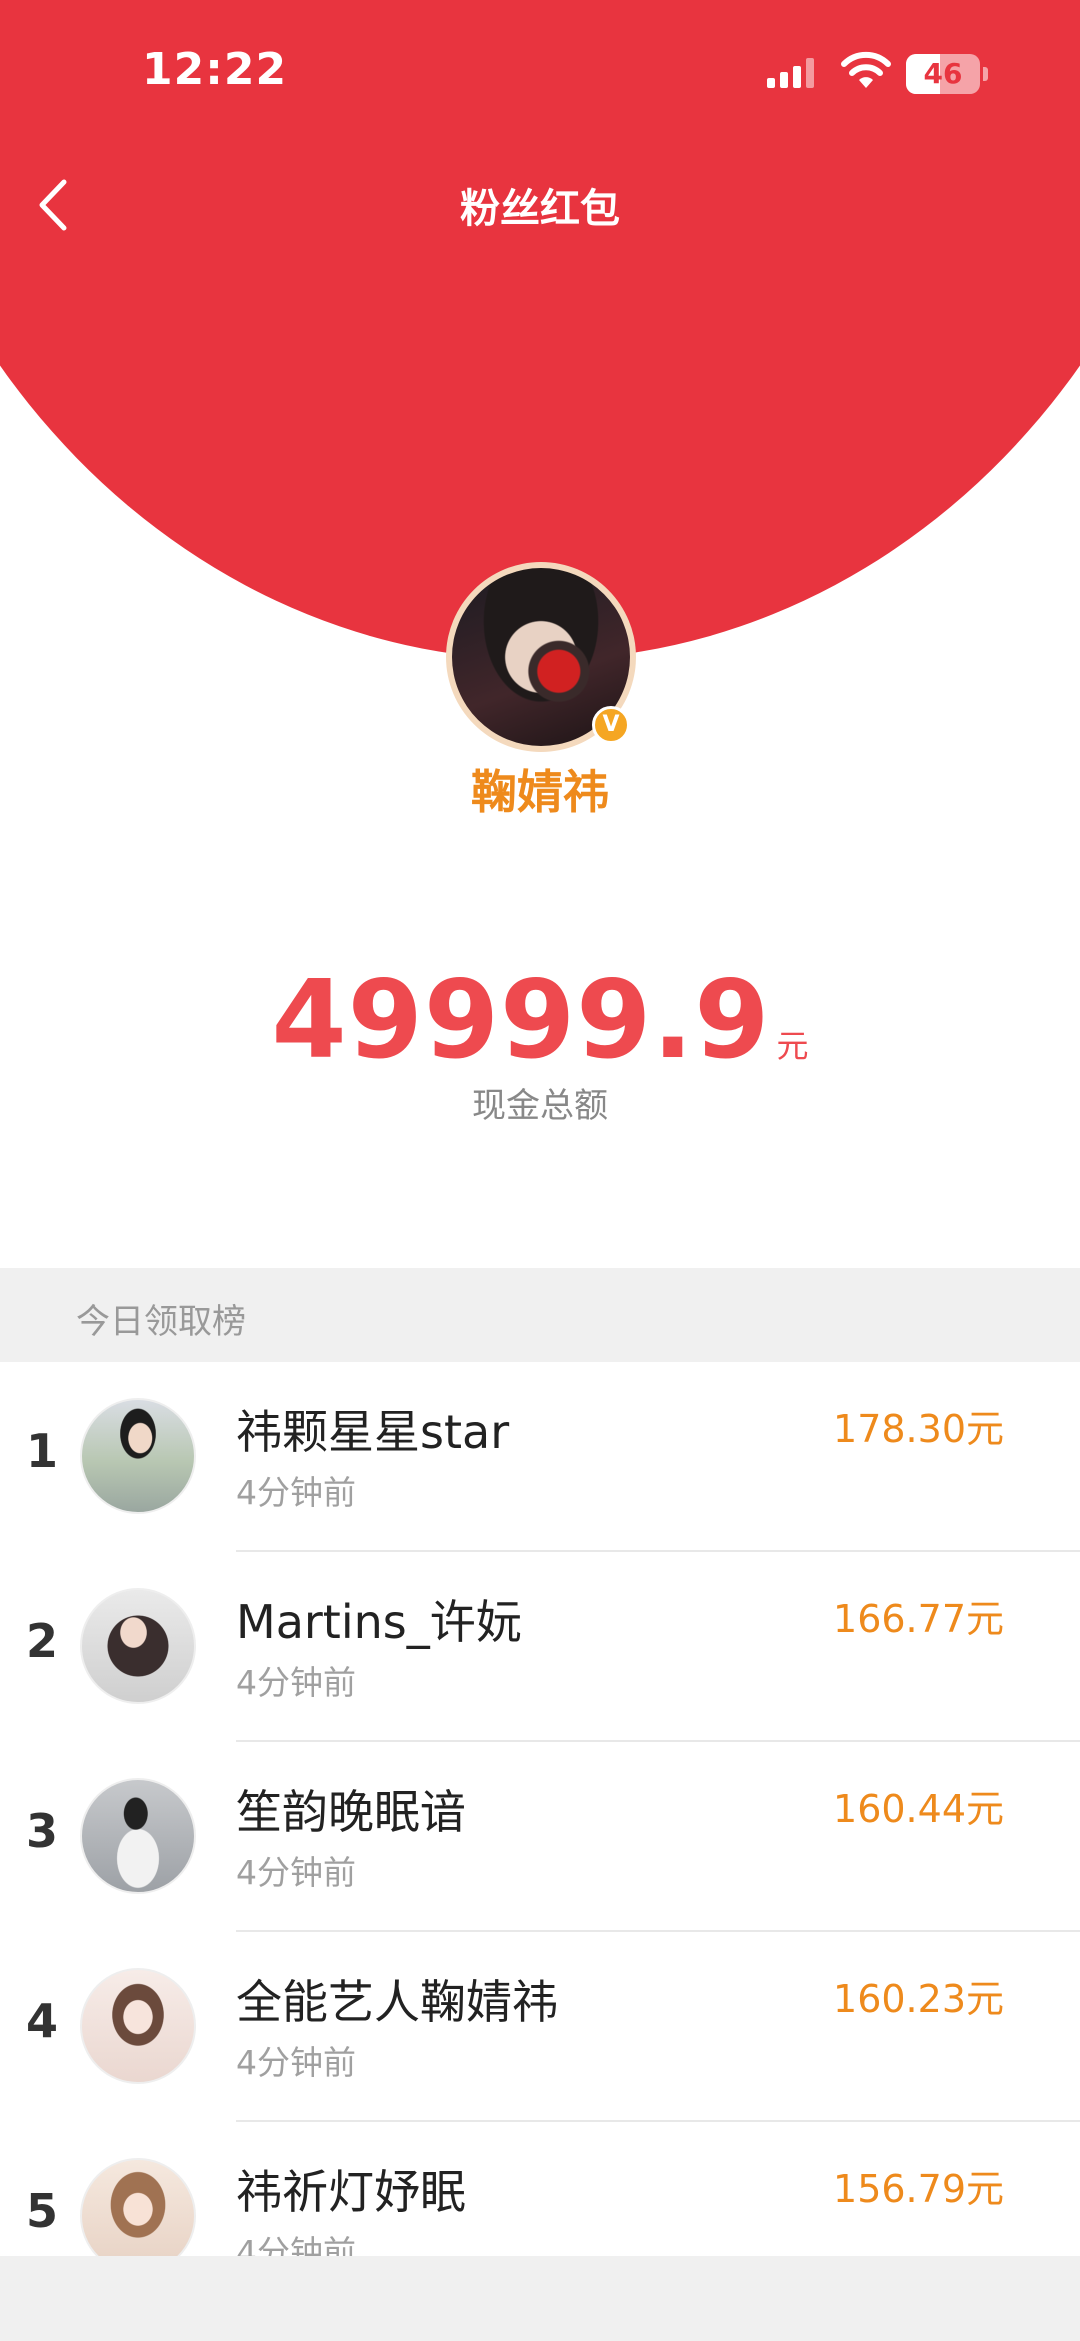 This screenshot has width=1080, height=2341. What do you see at coordinates (41, 2211) in the screenshot?
I see `rank-number: 5` at bounding box center [41, 2211].